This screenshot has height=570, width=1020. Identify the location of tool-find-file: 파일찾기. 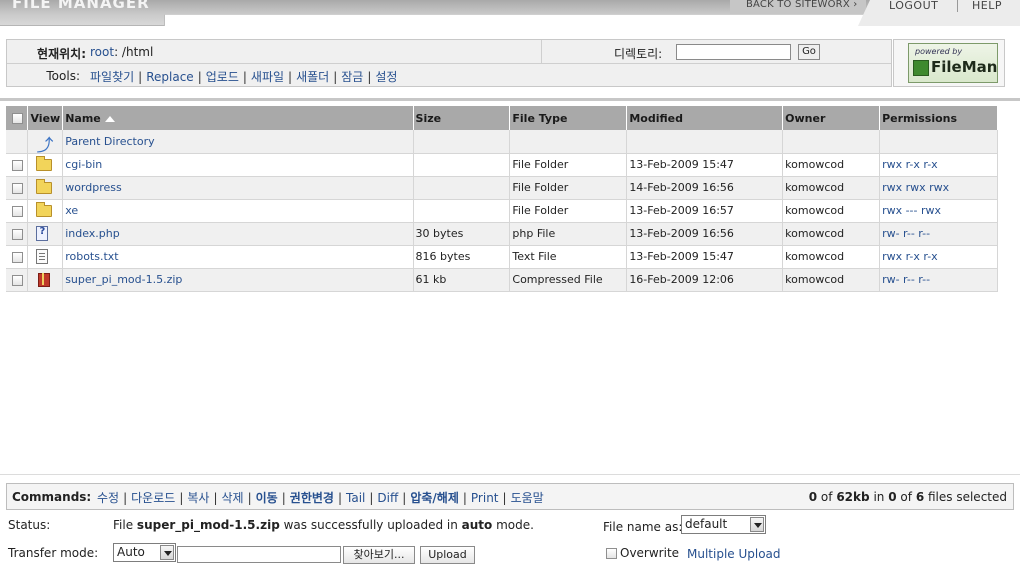
(112, 77).